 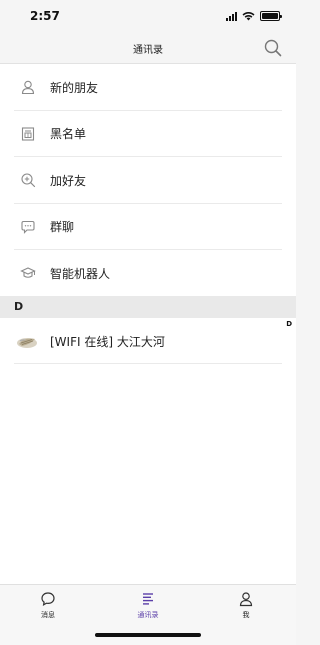 I want to click on tab-label: 消息, so click(x=48, y=615).